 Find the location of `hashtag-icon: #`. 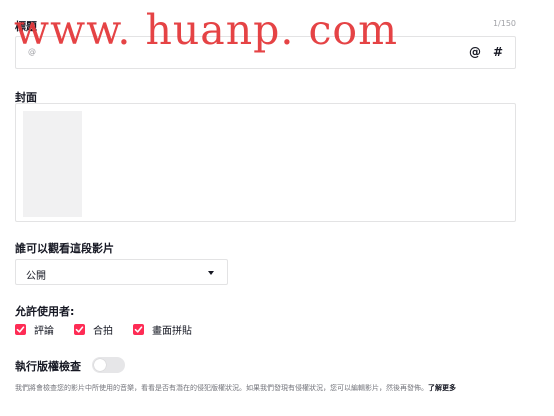

hashtag-icon: # is located at coordinates (498, 52).